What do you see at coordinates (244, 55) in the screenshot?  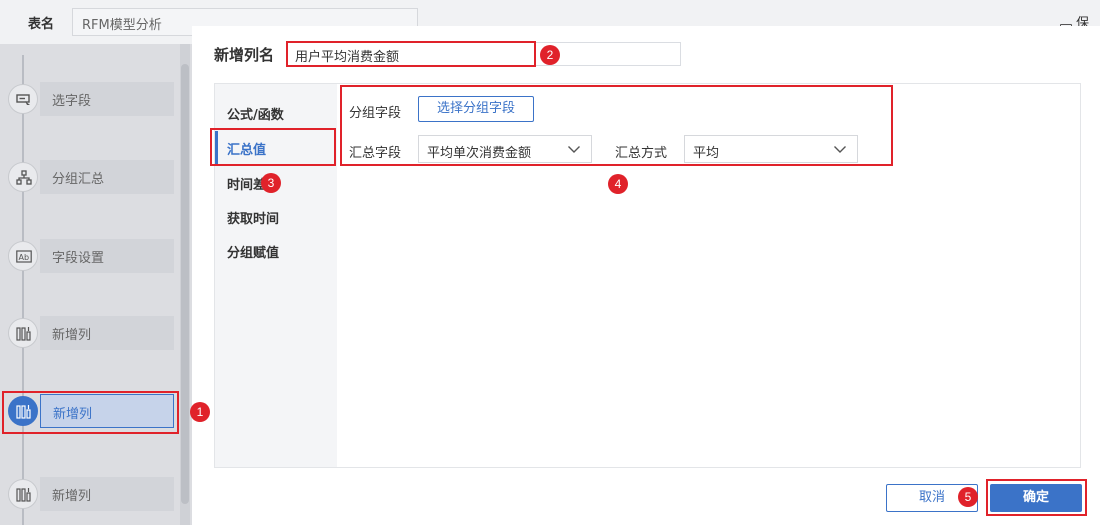 I see `dialog-title: 新增列名` at bounding box center [244, 55].